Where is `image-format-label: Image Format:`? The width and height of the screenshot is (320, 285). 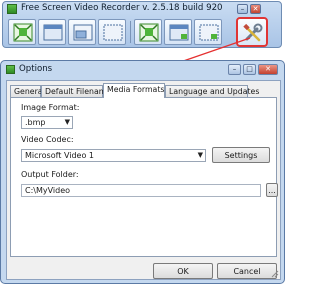 image-format-label: Image Format: is located at coordinates (50, 107).